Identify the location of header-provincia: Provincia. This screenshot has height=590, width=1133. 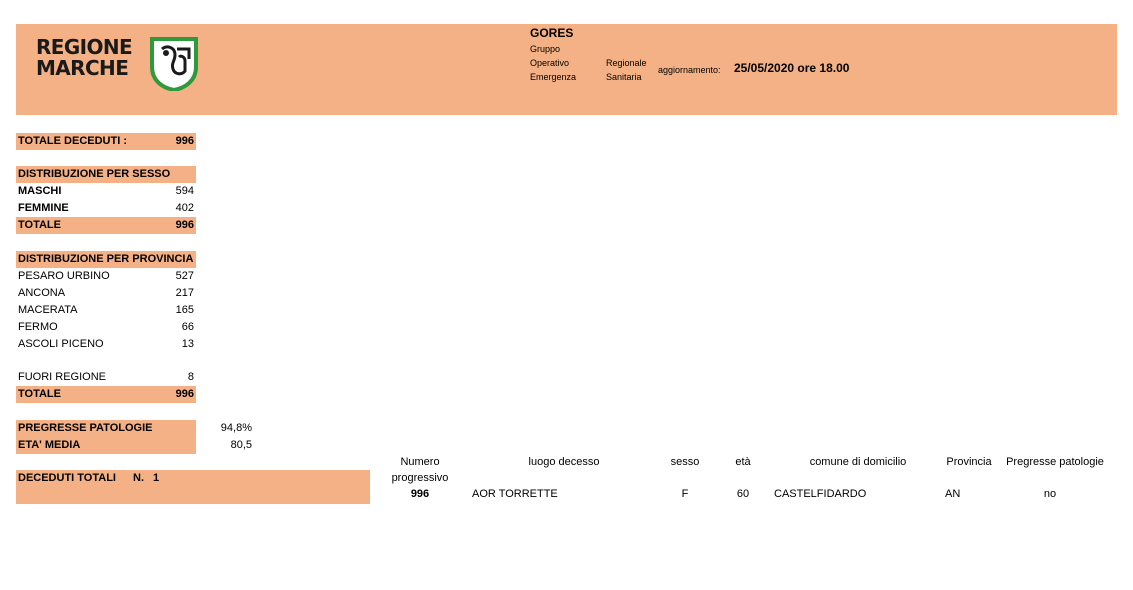
(969, 462).